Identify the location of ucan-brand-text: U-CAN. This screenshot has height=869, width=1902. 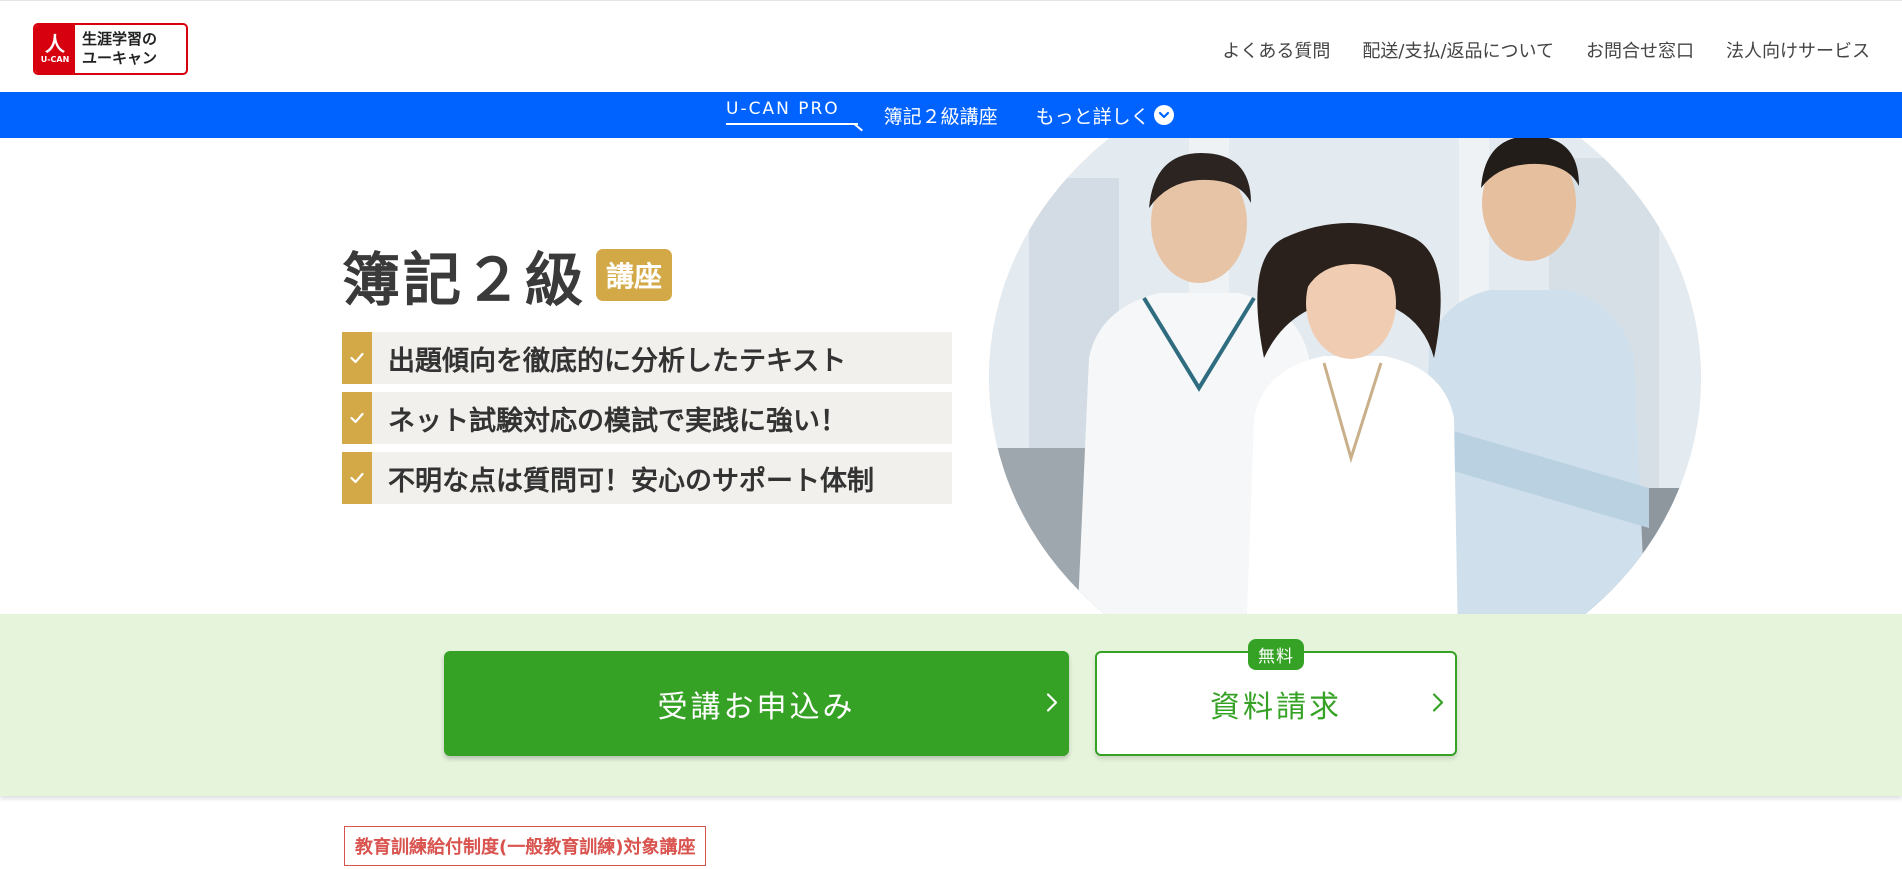
(55, 59).